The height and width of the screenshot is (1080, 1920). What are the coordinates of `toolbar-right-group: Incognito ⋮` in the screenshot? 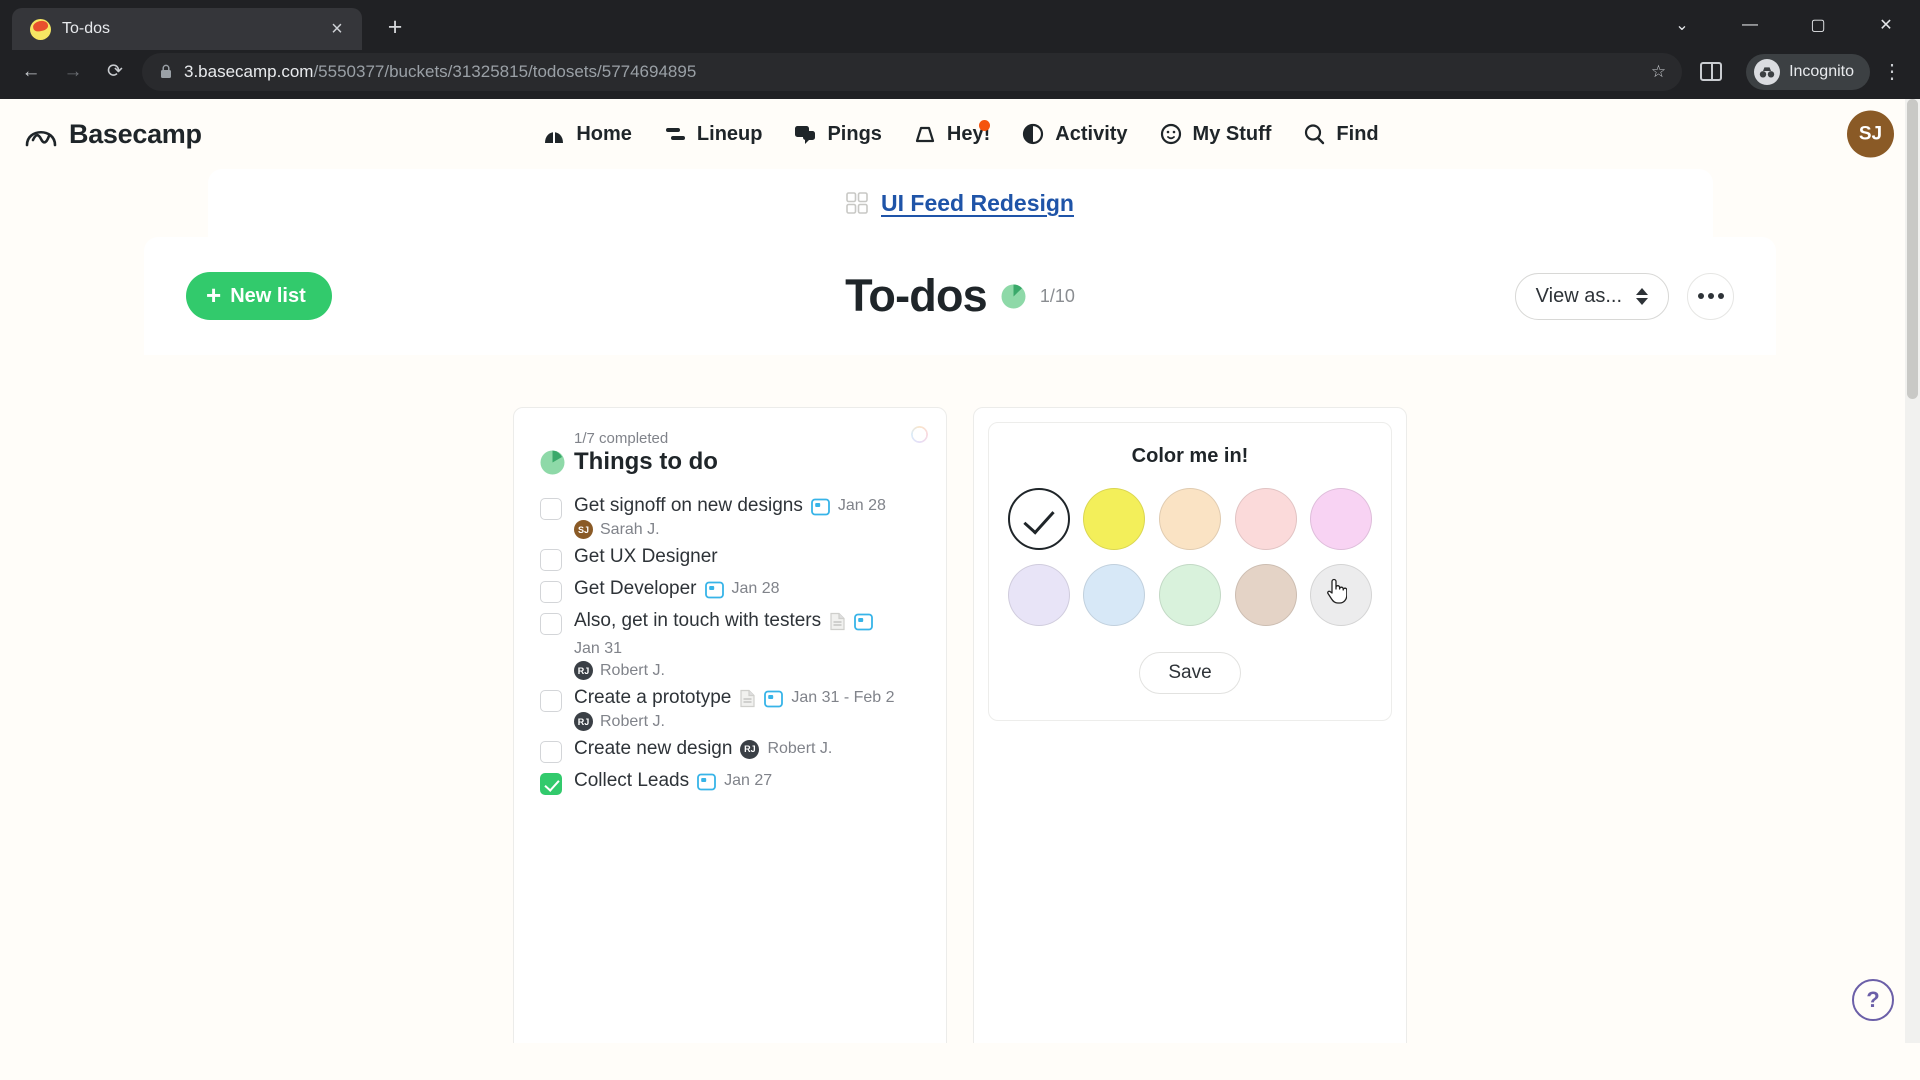 It's located at (1796, 72).